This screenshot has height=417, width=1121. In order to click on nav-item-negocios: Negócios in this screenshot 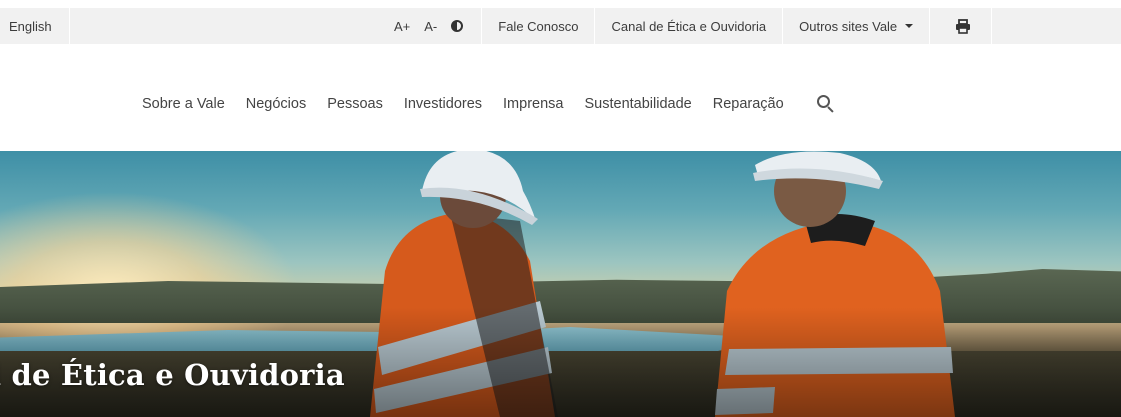, I will do `click(276, 104)`.